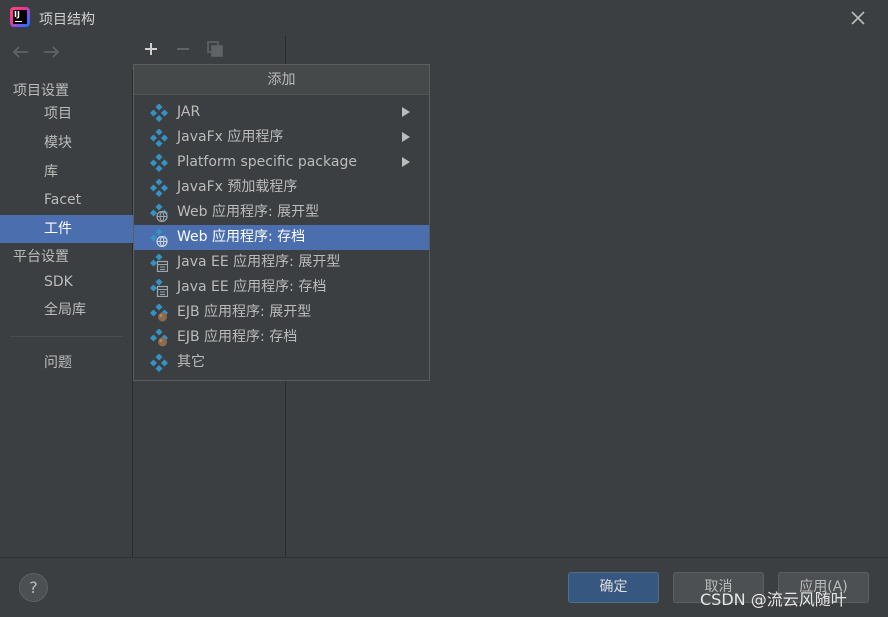 The image size is (888, 617). I want to click on menu-item-other: 其它, so click(281, 362).